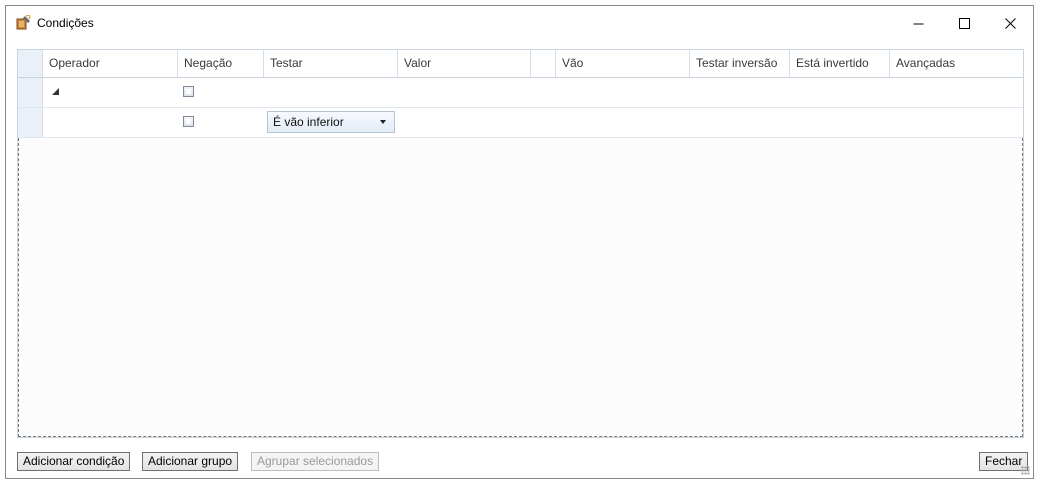  Describe the element at coordinates (30, 63) in the screenshot. I see `header-corner` at that location.